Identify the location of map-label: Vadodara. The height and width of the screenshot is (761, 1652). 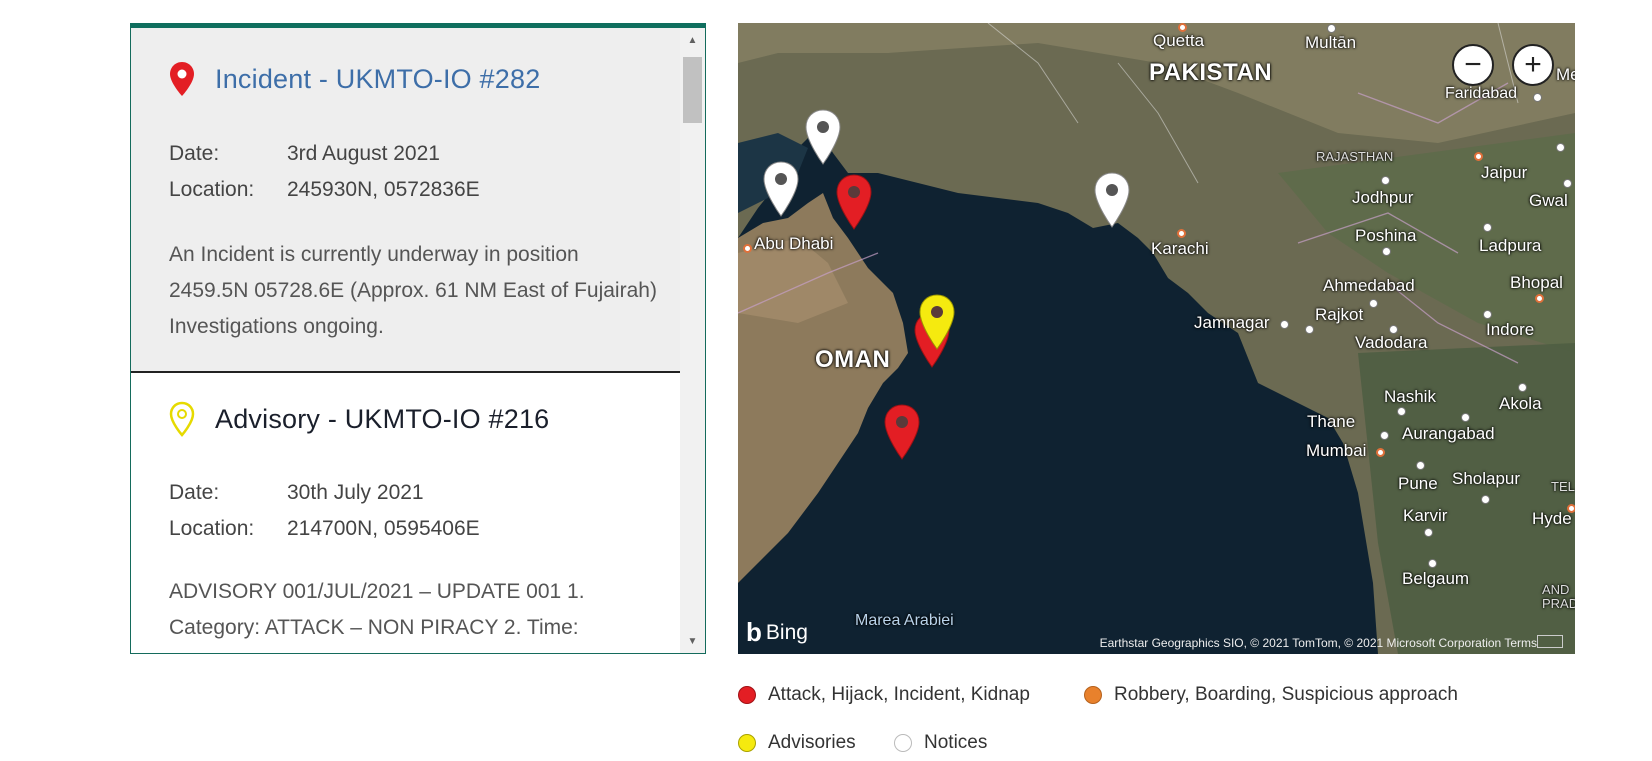
(1391, 342).